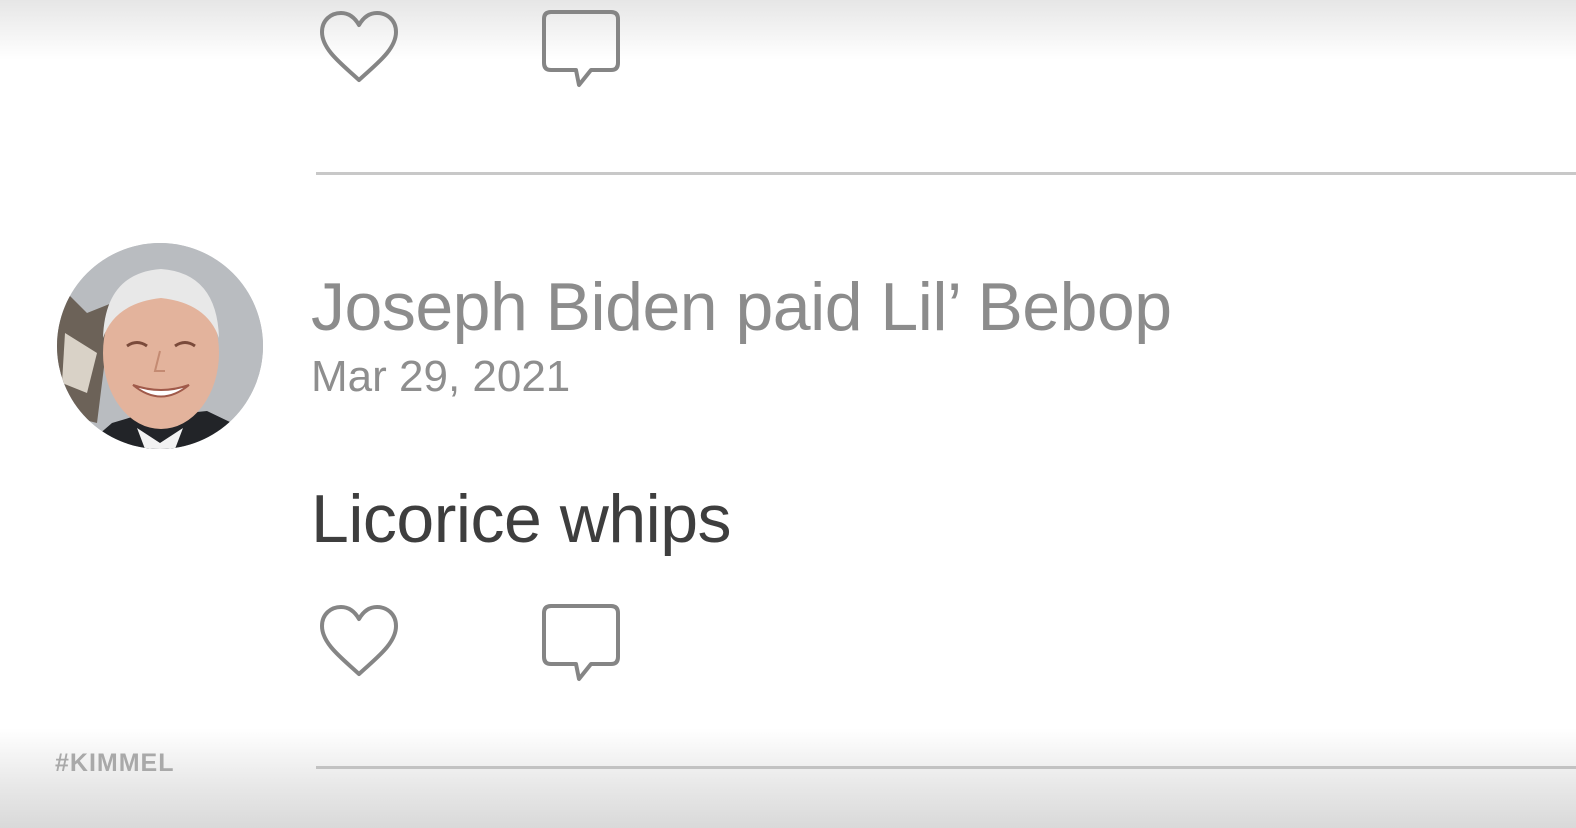 Image resolution: width=1576 pixels, height=828 pixels. What do you see at coordinates (788, 30) in the screenshot?
I see `top-fade` at bounding box center [788, 30].